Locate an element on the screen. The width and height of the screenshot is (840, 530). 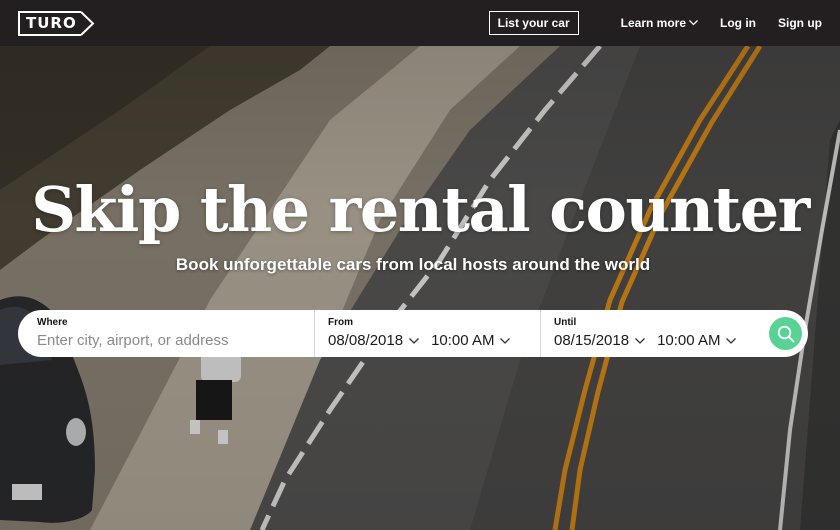
from-label: From is located at coordinates (340, 322).